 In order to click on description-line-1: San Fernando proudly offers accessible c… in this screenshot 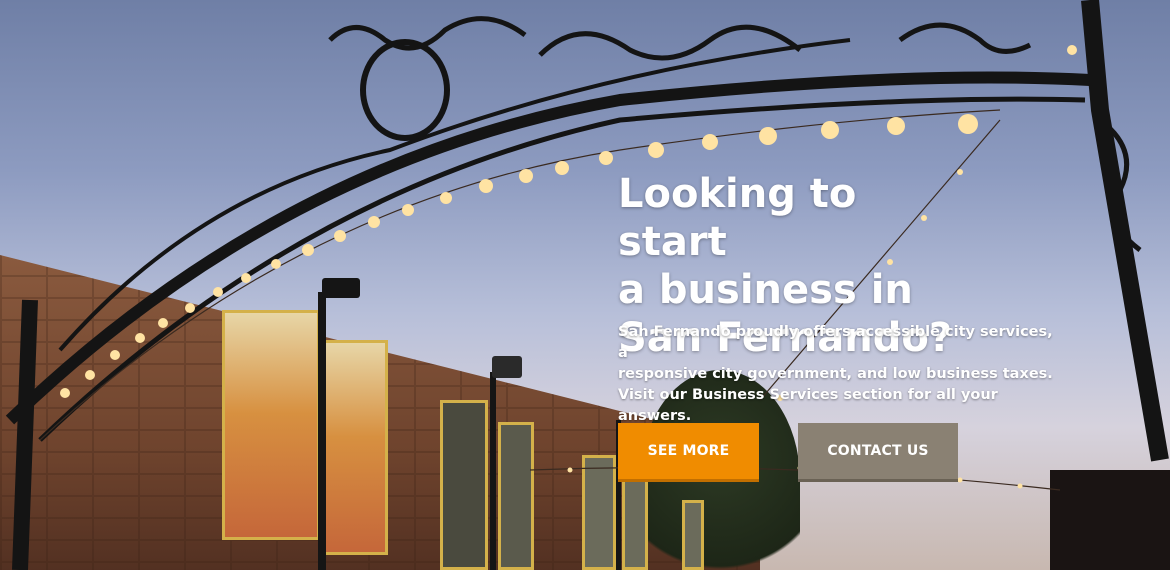, I will do `click(835, 342)`.